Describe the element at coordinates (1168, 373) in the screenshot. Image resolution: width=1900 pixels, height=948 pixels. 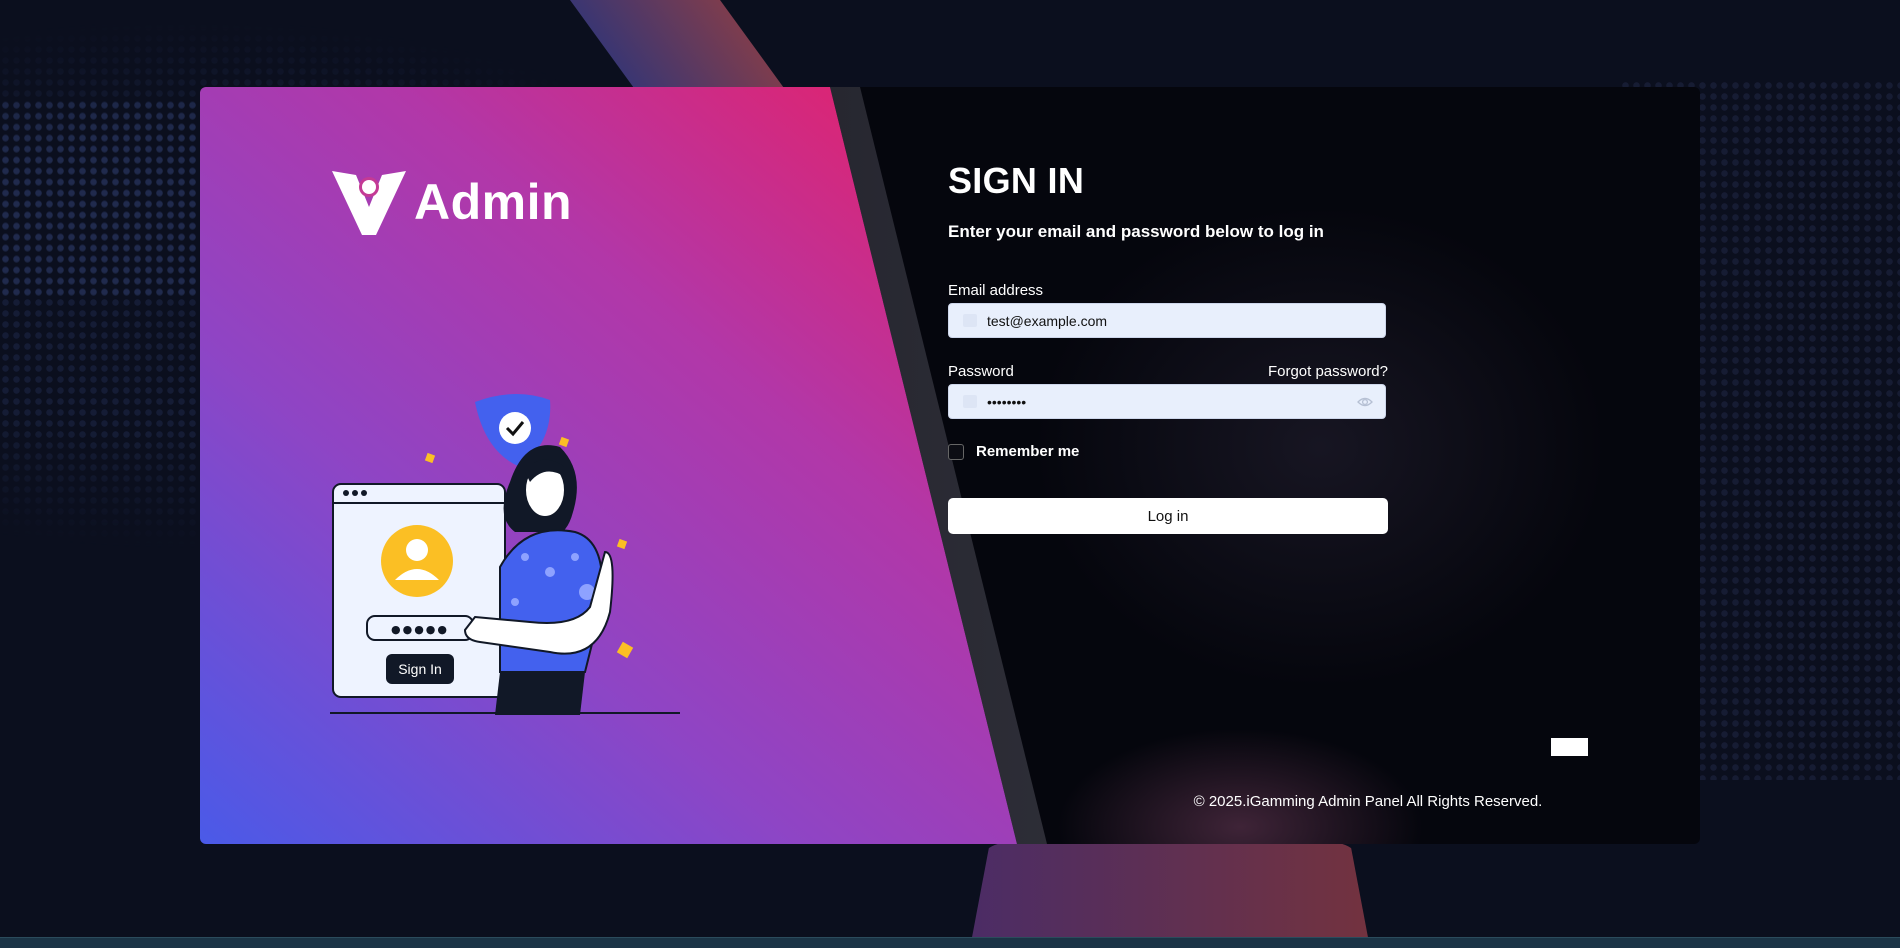
I see `password-label-row: Password Forgot password?` at that location.